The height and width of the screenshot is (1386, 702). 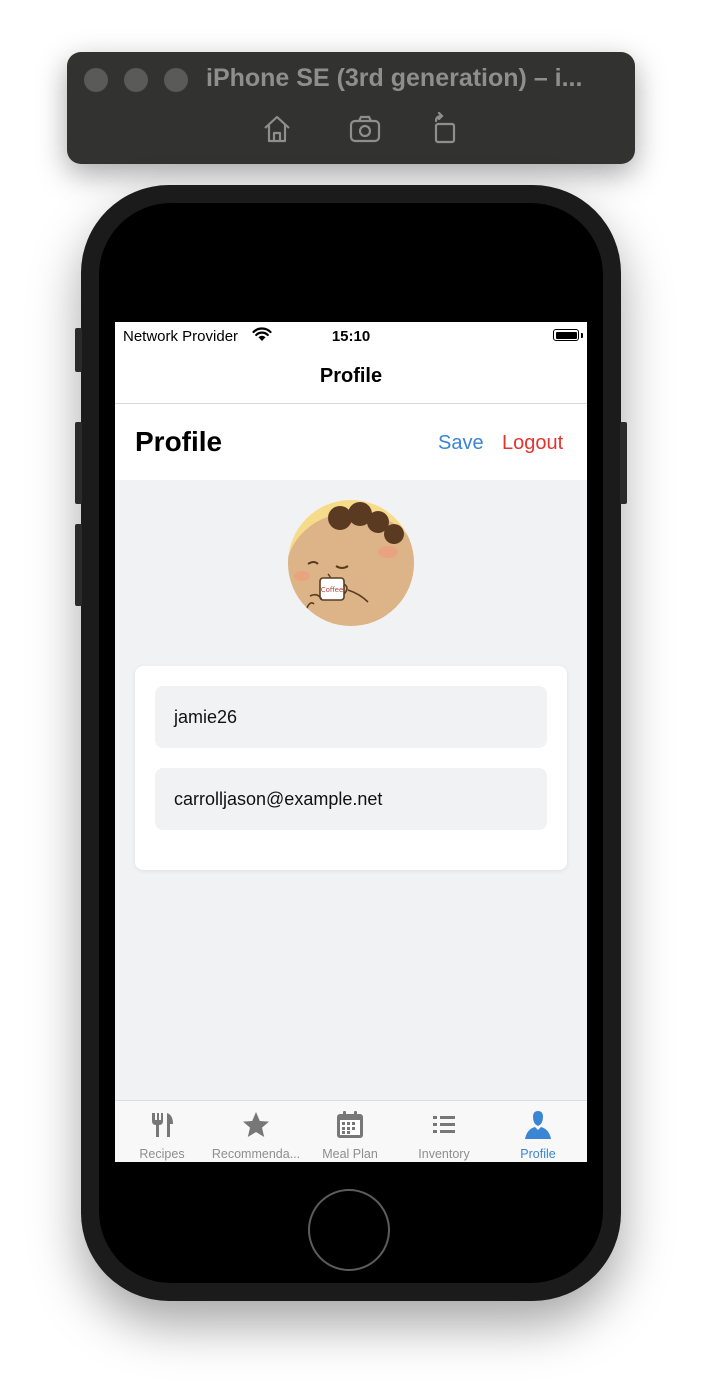 What do you see at coordinates (350, 1154) in the screenshot?
I see `tab-label: Meal Plan` at bounding box center [350, 1154].